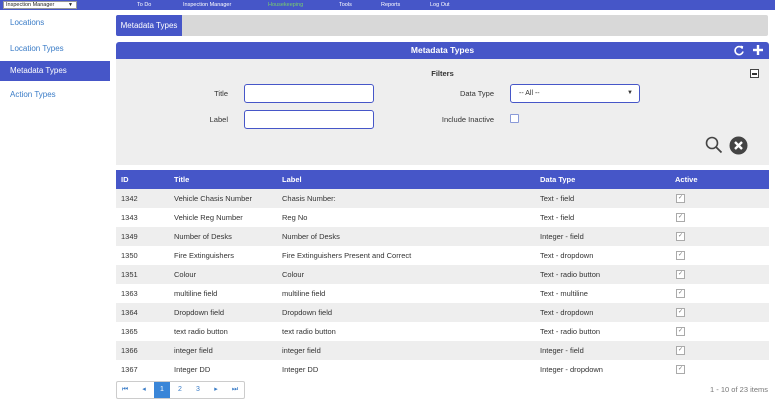 This screenshot has height=400, width=775. I want to click on sidebar-item-action-types: Action Types, so click(55, 95).